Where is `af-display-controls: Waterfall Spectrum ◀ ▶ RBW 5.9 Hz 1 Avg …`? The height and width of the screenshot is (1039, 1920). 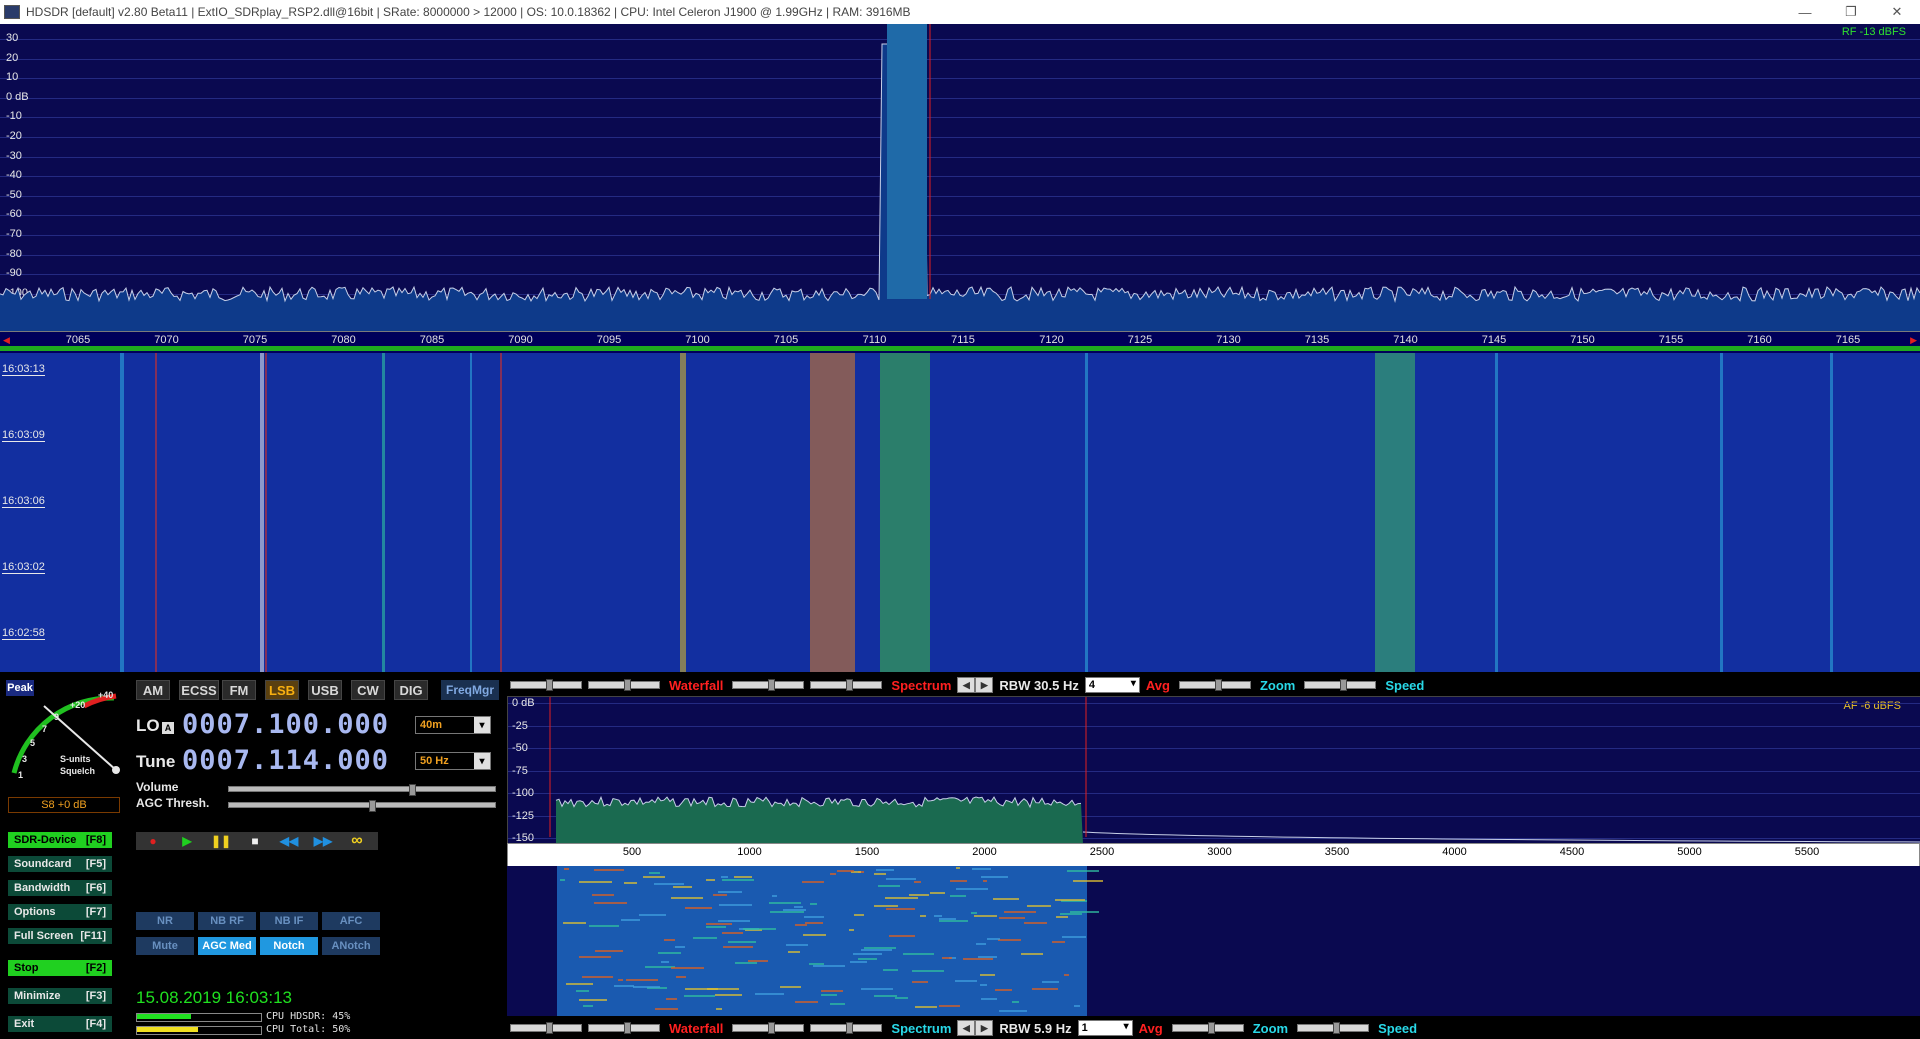
af-display-controls: Waterfall Spectrum ◀ ▶ RBW 5.9 Hz 1 Avg … is located at coordinates (1213, 1028).